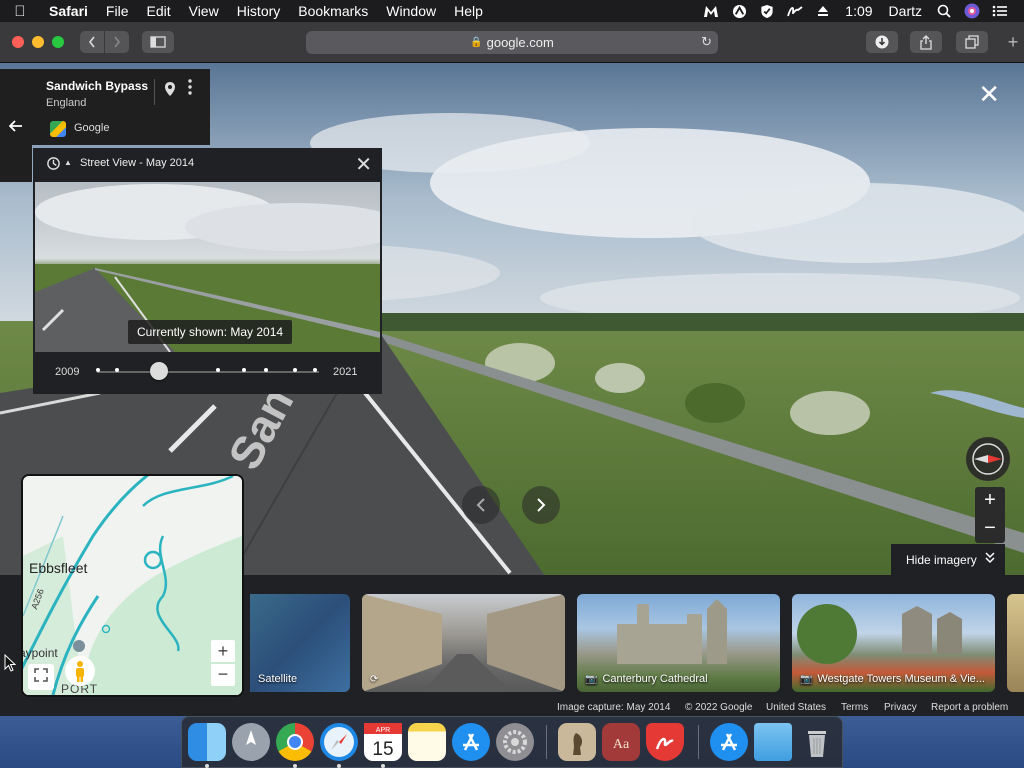  Describe the element at coordinates (204, 11) in the screenshot. I see `menu-view: View` at that location.